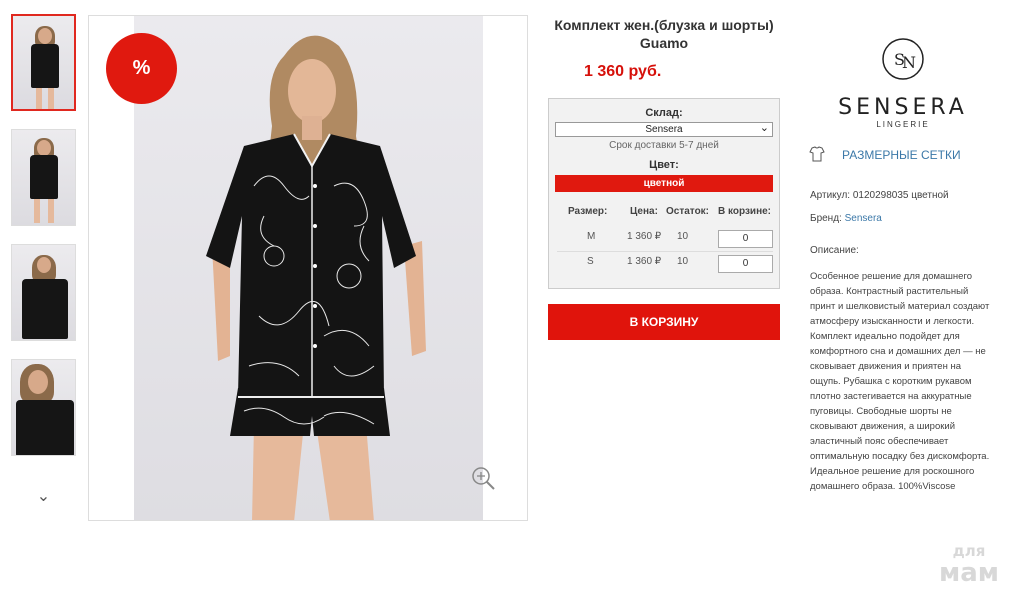 This screenshot has width=1021, height=595. Describe the element at coordinates (664, 322) in the screenshot. I see `add-to-cart-button: В КОРЗИНУ` at that location.